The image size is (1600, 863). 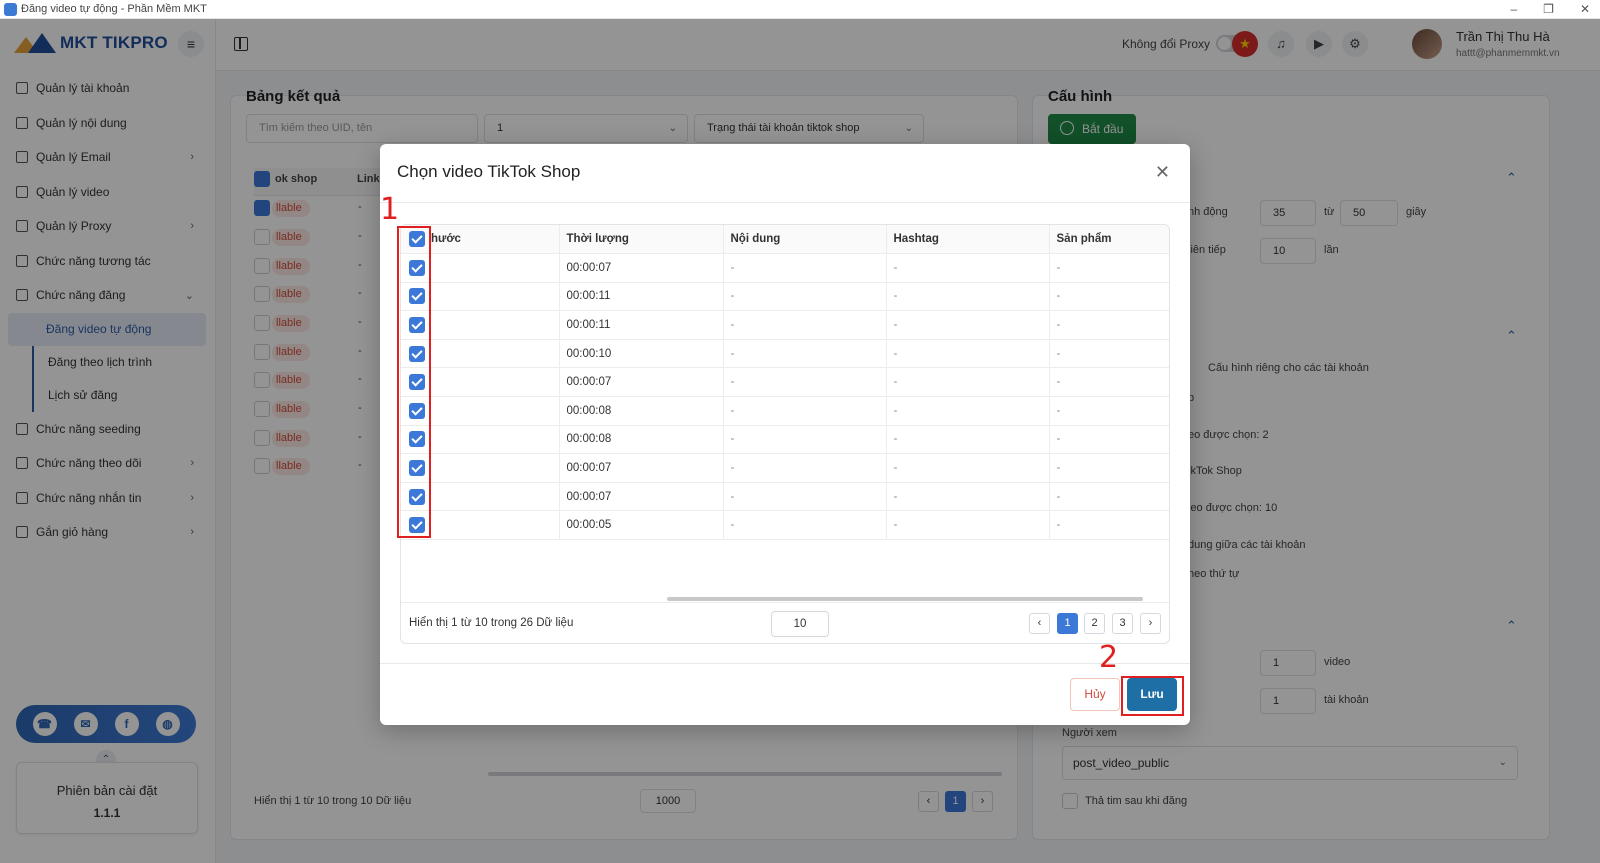 What do you see at coordinates (1162, 172) in the screenshot?
I see `close-icon: ✕` at bounding box center [1162, 172].